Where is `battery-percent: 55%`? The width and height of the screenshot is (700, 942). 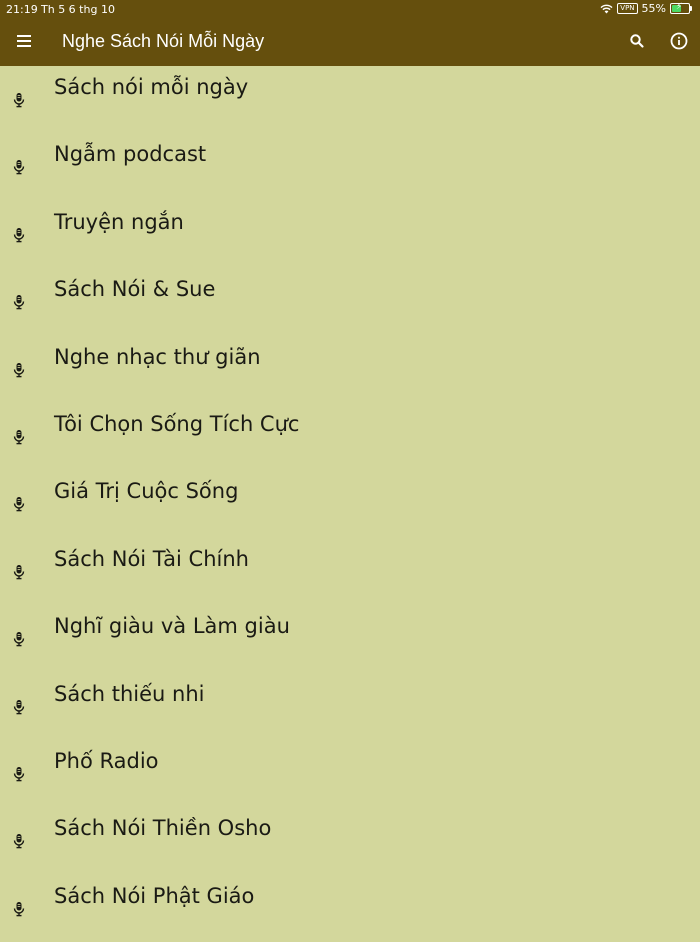 battery-percent: 55% is located at coordinates (653, 8).